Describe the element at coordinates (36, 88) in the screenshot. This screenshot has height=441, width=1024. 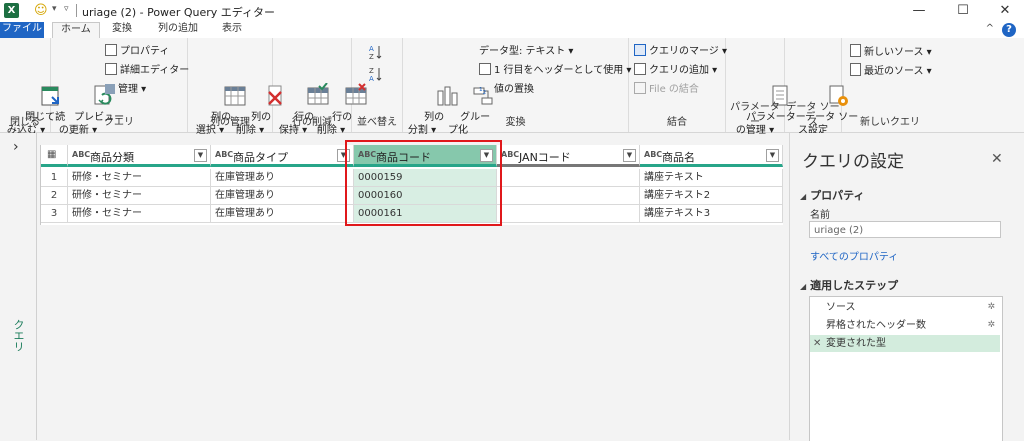
I see `close-and-load-icon` at that location.